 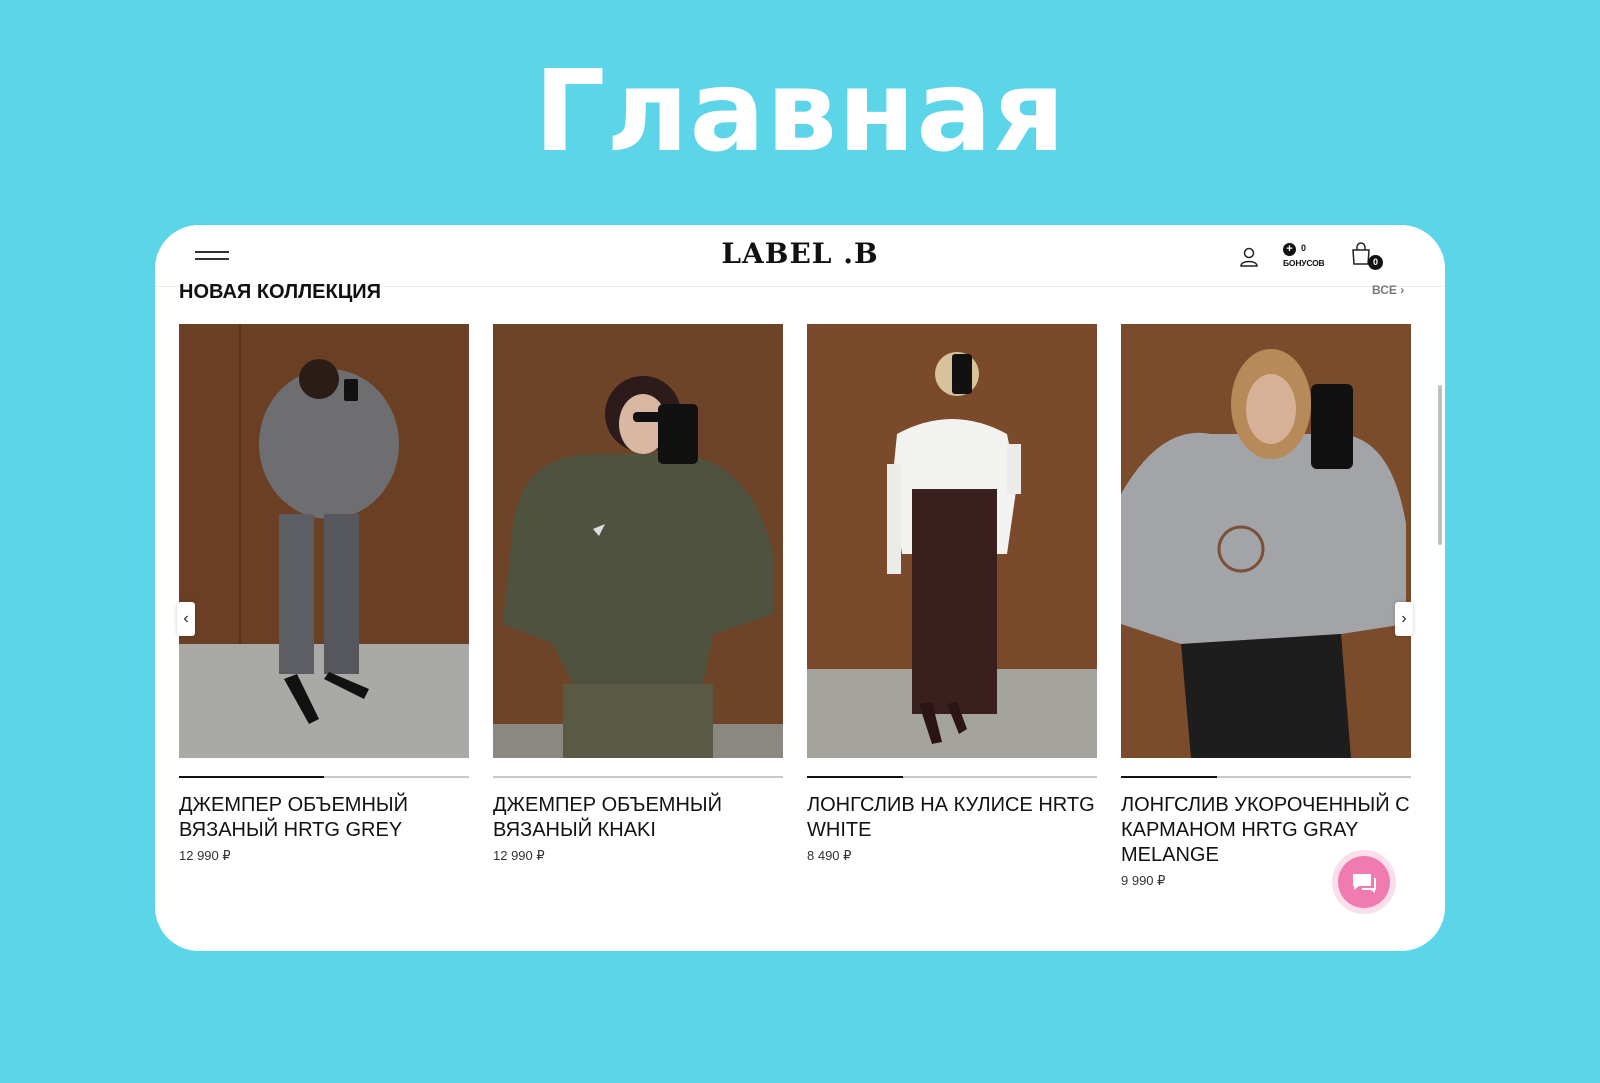 What do you see at coordinates (280, 292) in the screenshot?
I see `section-title: НОВАЯ КОЛЛЕКЦИЯ` at bounding box center [280, 292].